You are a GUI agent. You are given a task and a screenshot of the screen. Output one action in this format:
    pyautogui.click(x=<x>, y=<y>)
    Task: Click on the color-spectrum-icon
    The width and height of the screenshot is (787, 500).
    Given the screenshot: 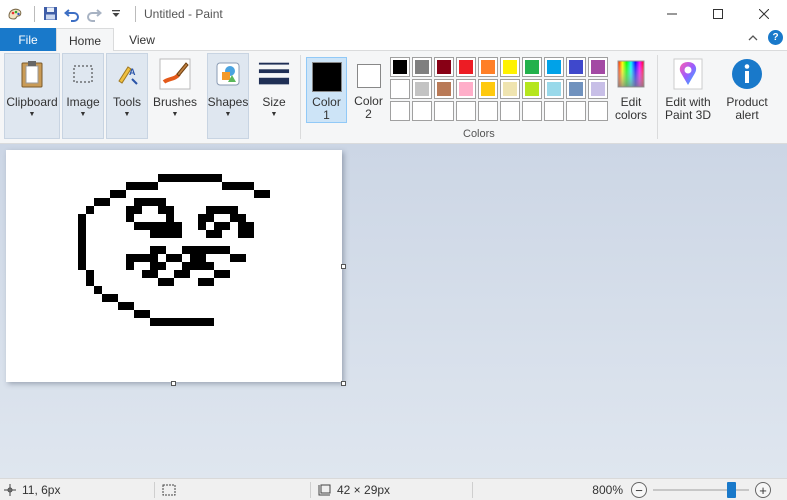 What is the action you would take?
    pyautogui.click(x=631, y=74)
    